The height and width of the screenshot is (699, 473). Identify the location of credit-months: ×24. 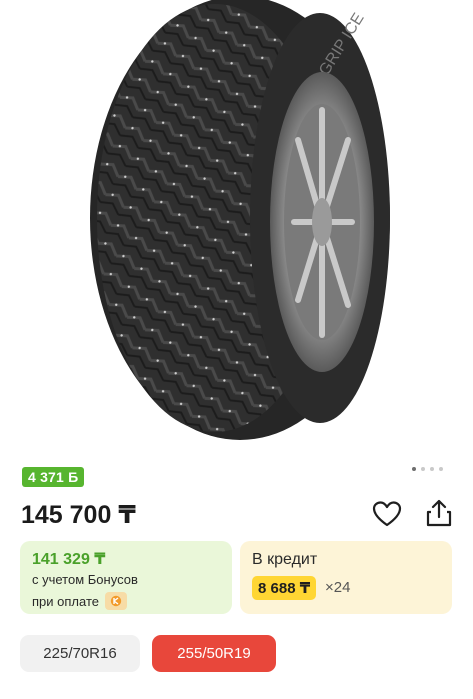
(338, 587).